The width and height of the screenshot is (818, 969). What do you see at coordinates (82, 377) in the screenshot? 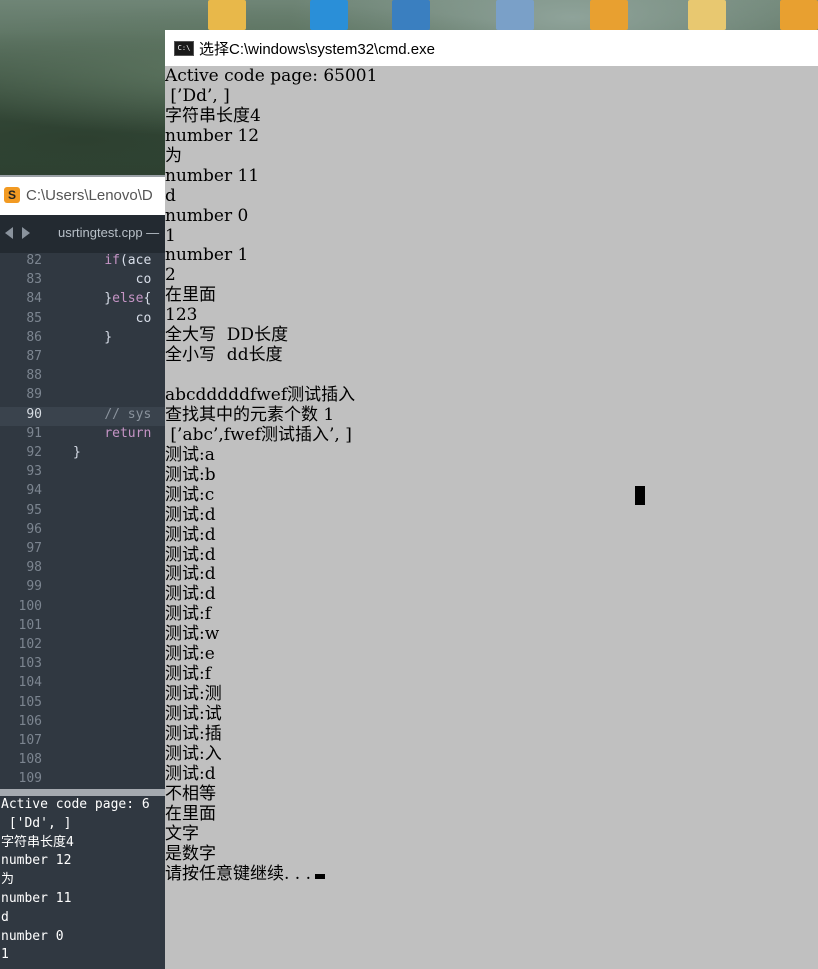
I see `code-line: 88` at bounding box center [82, 377].